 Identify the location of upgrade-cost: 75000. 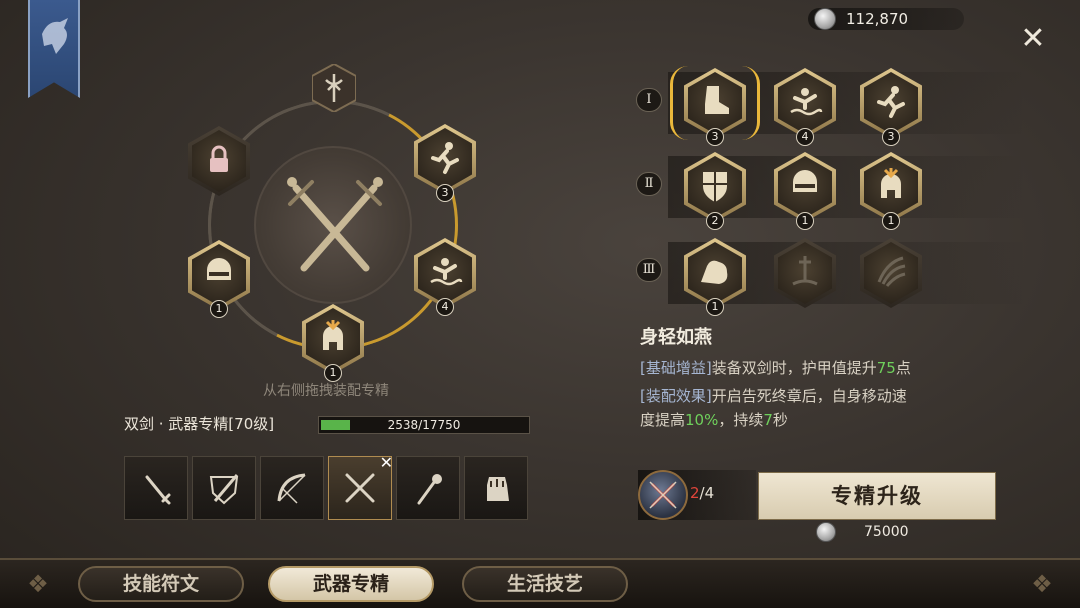
(890, 533).